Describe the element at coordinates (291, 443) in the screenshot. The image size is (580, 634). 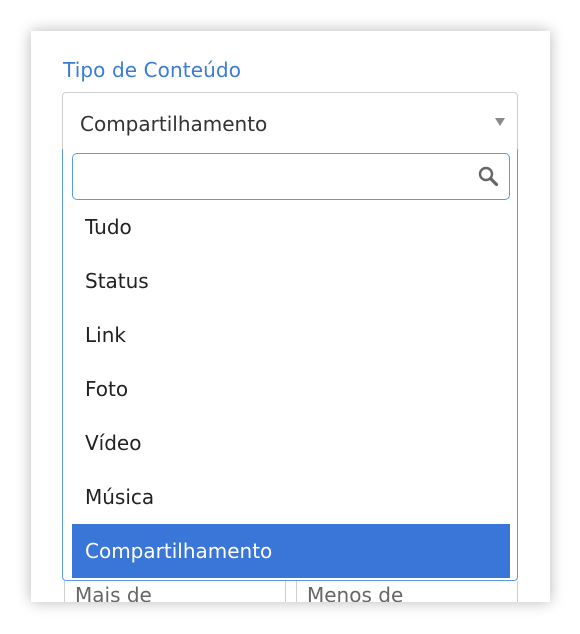
I see `option-video: Vídeo` at that location.